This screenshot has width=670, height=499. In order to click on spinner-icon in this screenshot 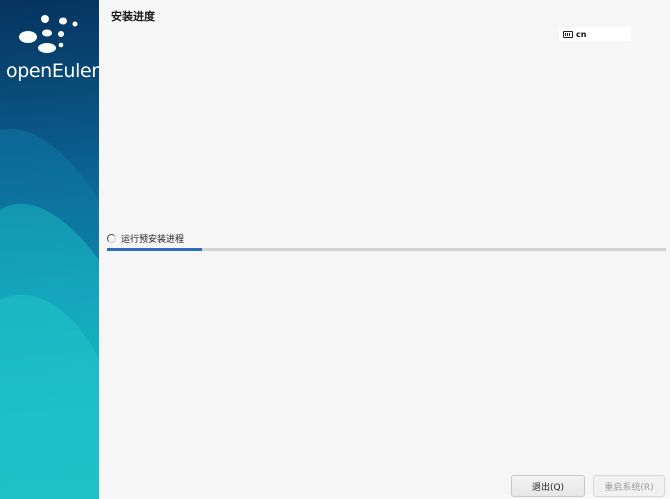, I will do `click(111, 238)`.